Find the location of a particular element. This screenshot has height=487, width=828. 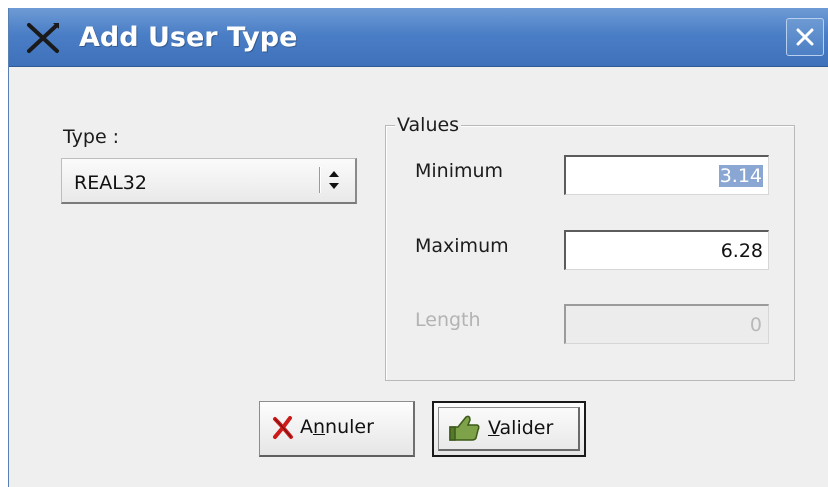

length-value: 0 is located at coordinates (755, 325).